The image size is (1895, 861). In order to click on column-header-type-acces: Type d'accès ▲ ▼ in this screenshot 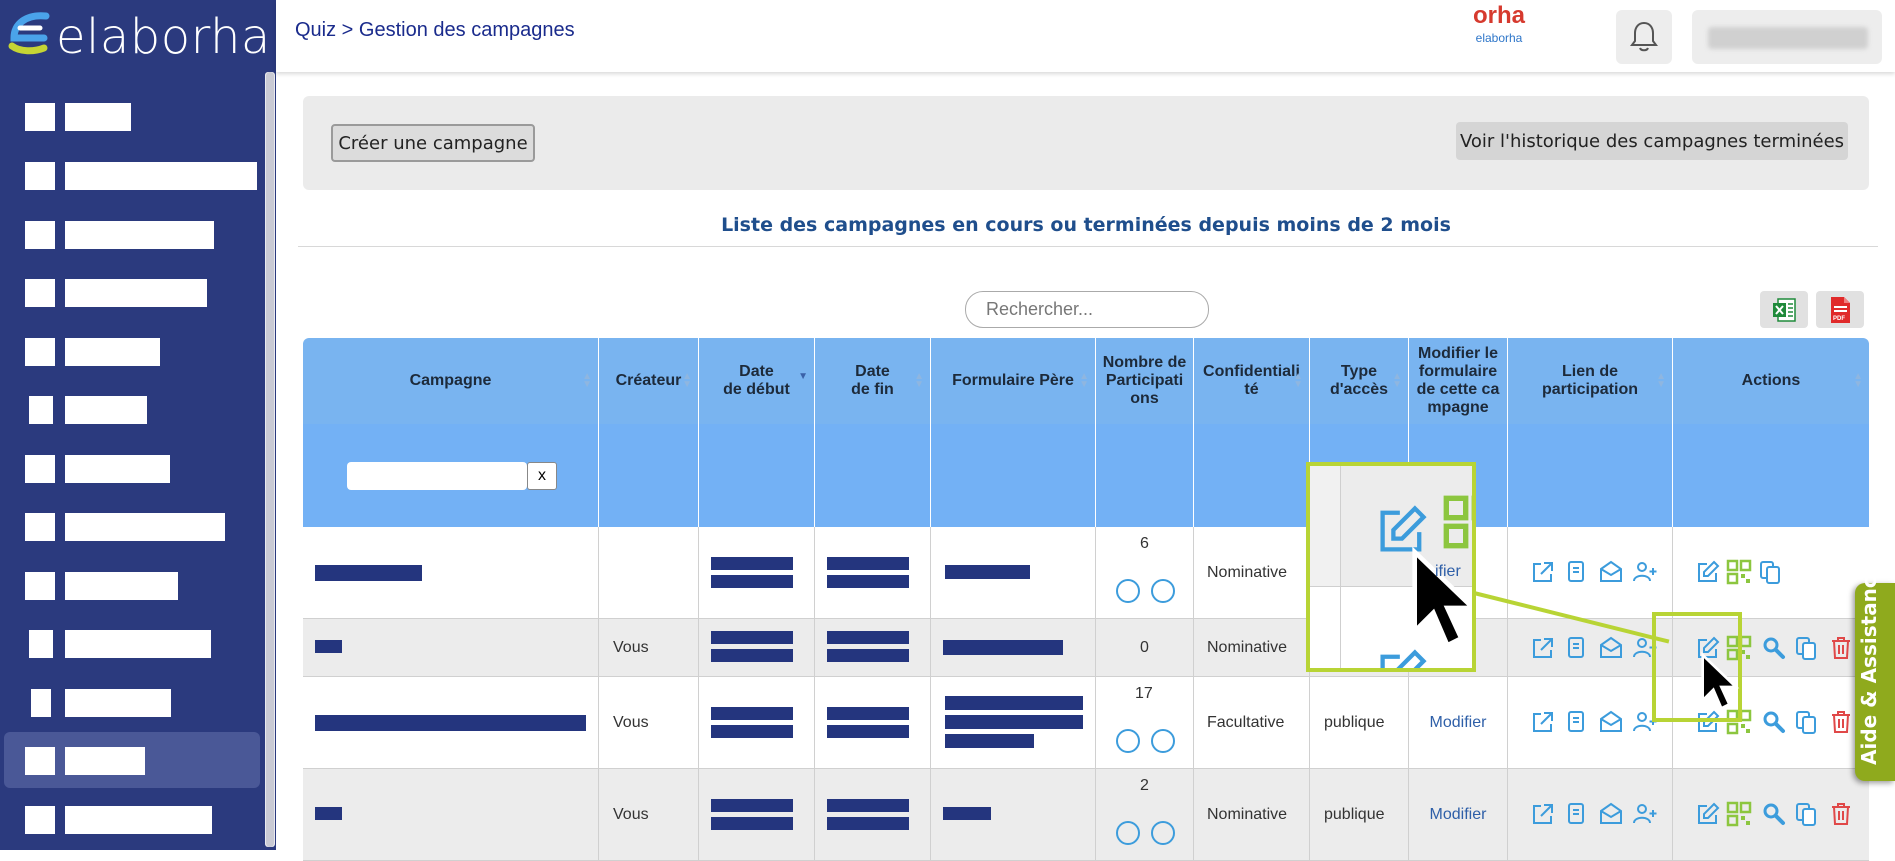, I will do `click(1359, 381)`.